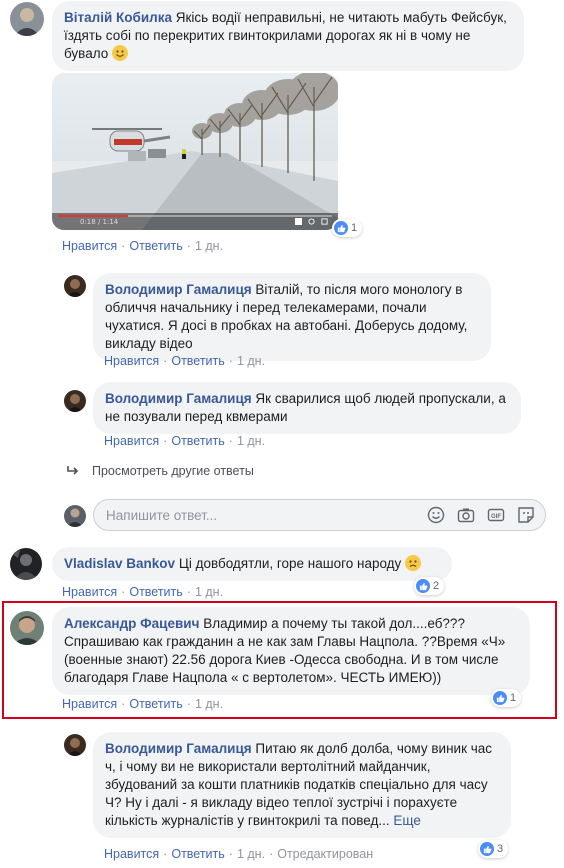 The width and height of the screenshot is (564, 868). I want to click on comment-author: Александр Фацевич, so click(131, 623).